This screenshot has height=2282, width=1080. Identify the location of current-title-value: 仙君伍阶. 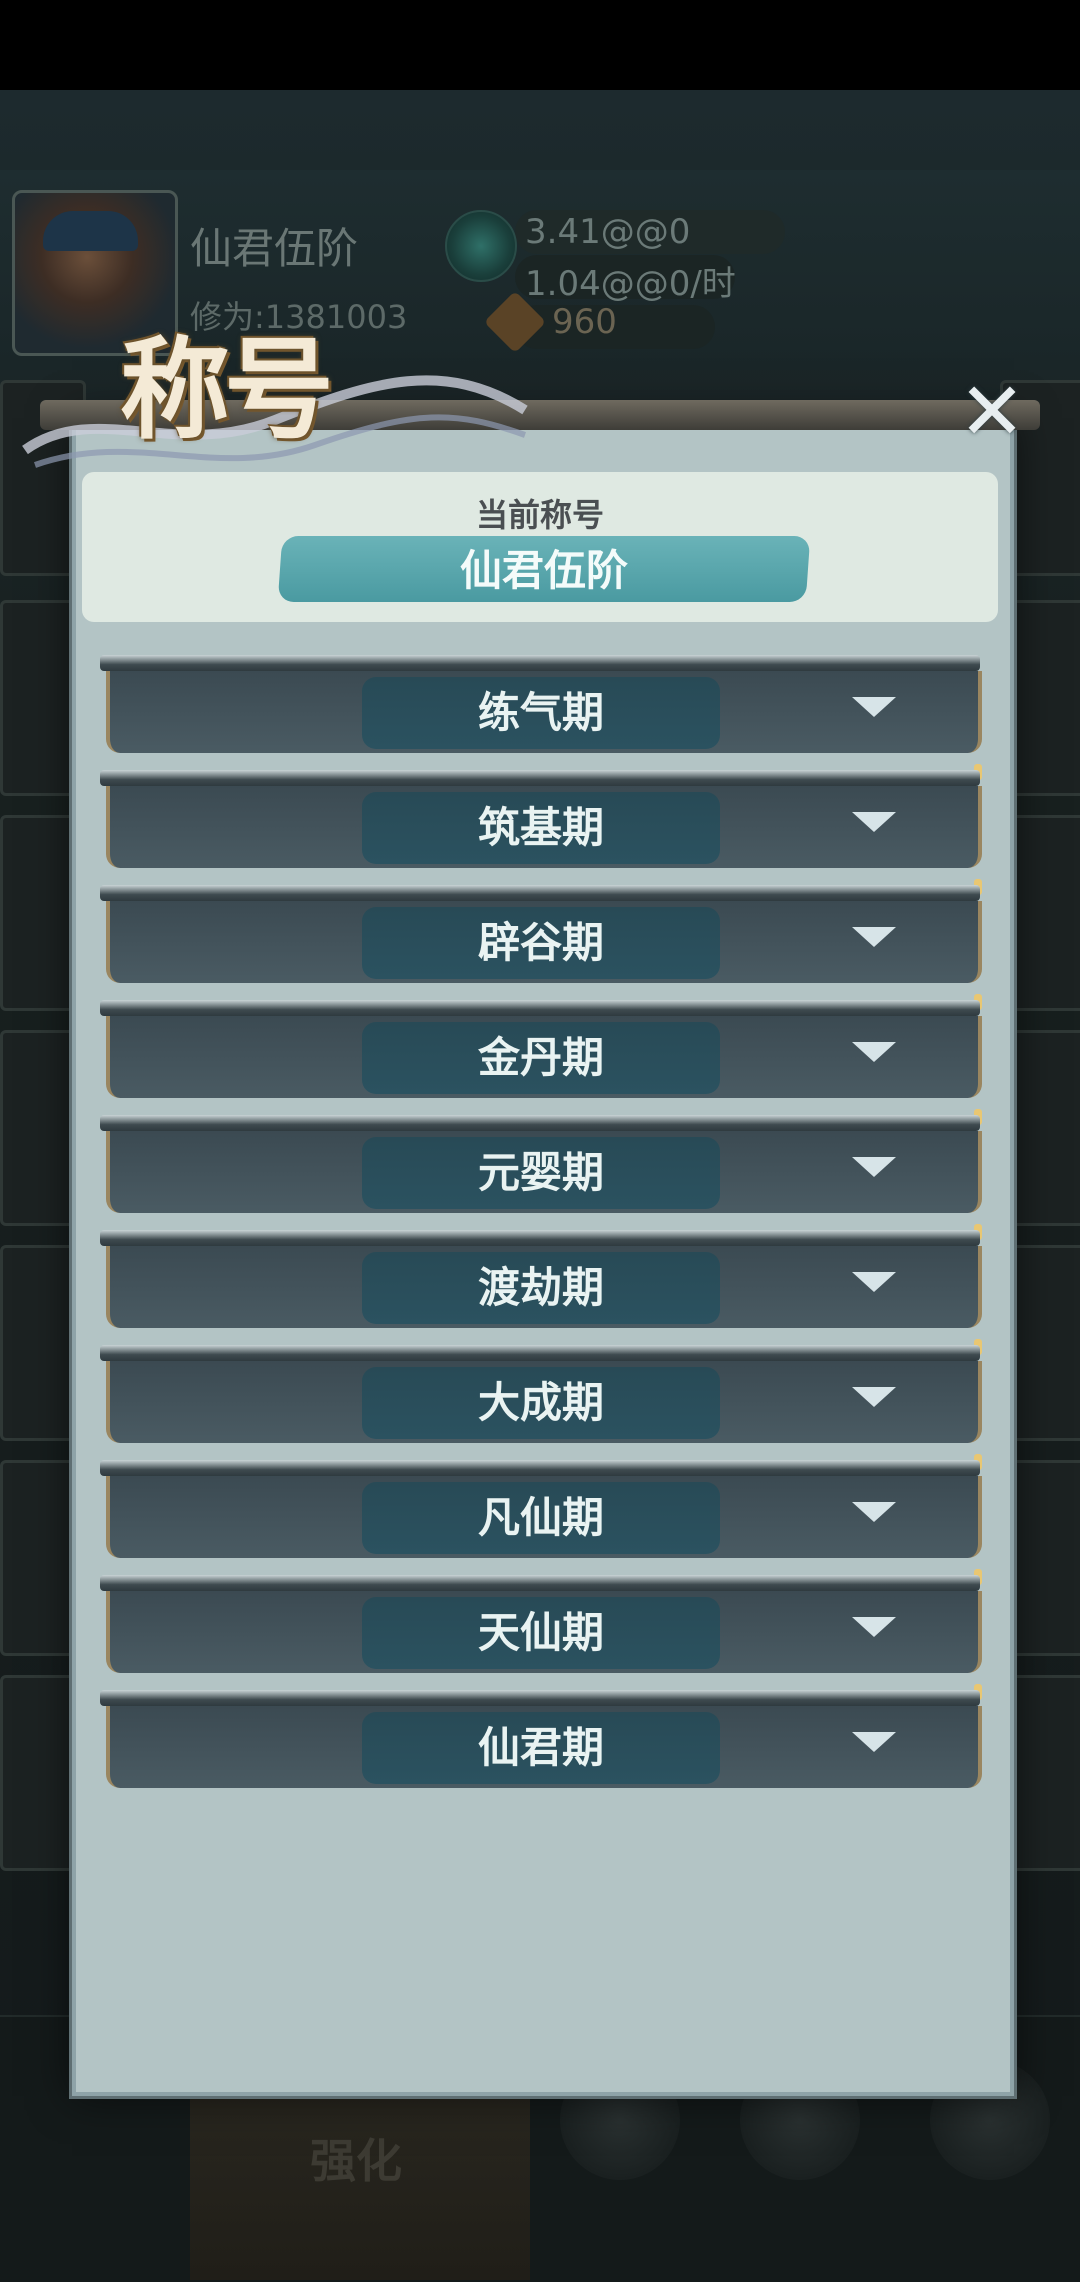
(543, 570).